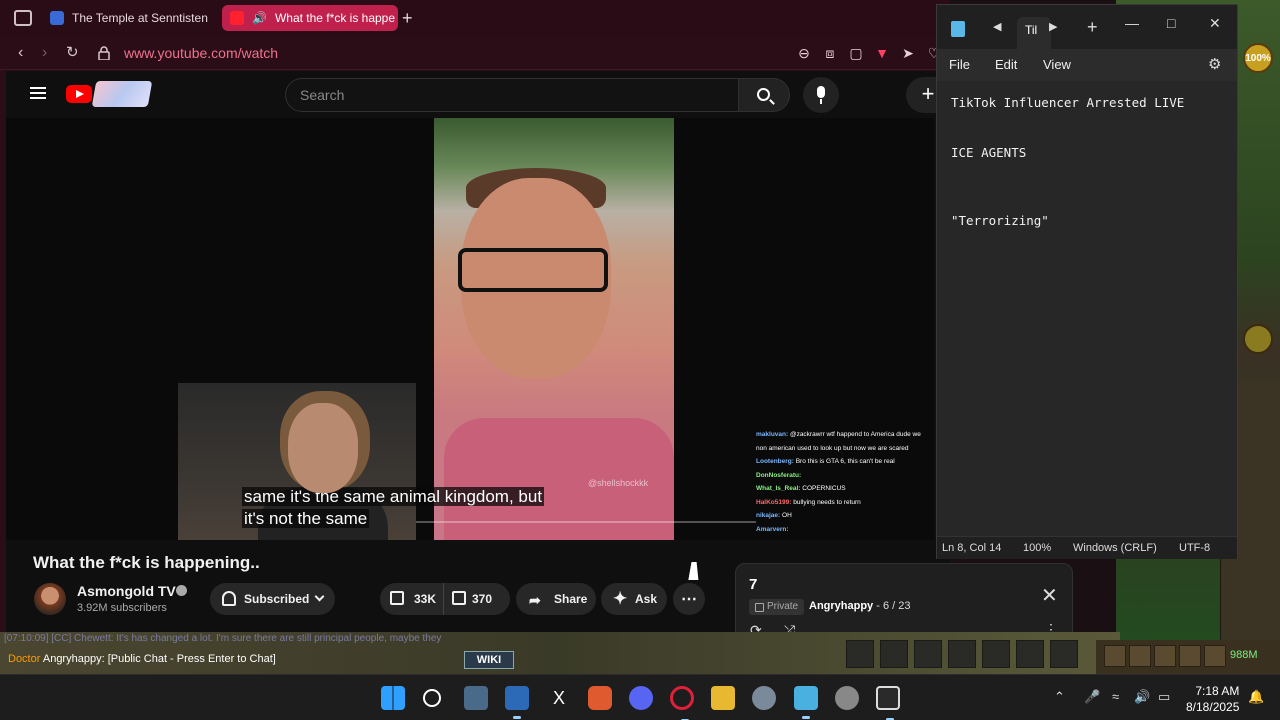  What do you see at coordinates (72, 53) in the screenshot?
I see `reload-button: ↻` at bounding box center [72, 53].